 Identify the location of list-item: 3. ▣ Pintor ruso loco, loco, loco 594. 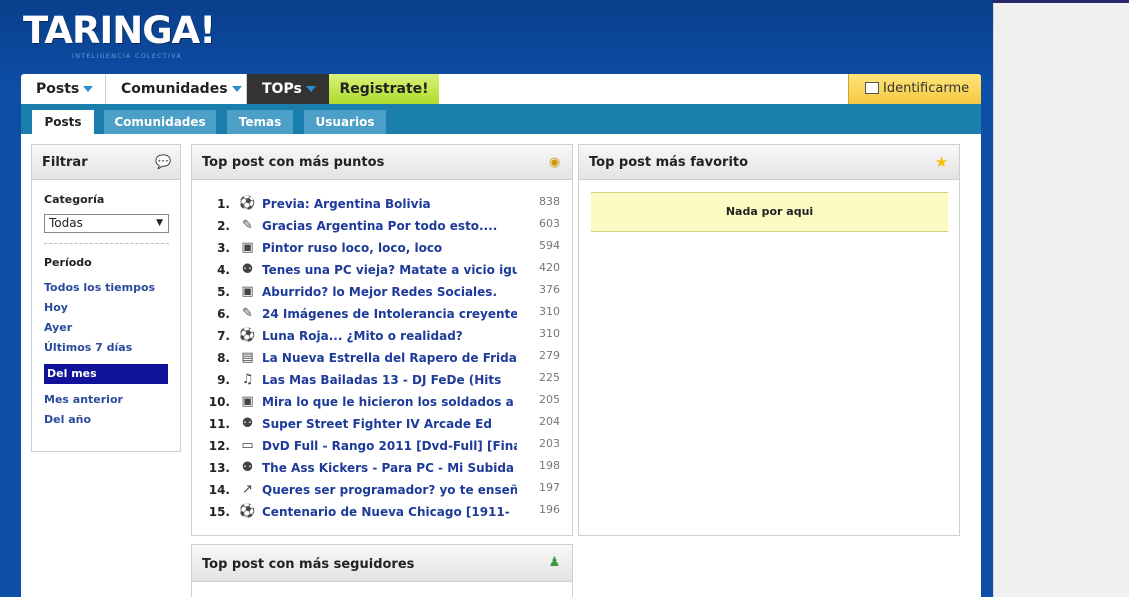
(382, 248).